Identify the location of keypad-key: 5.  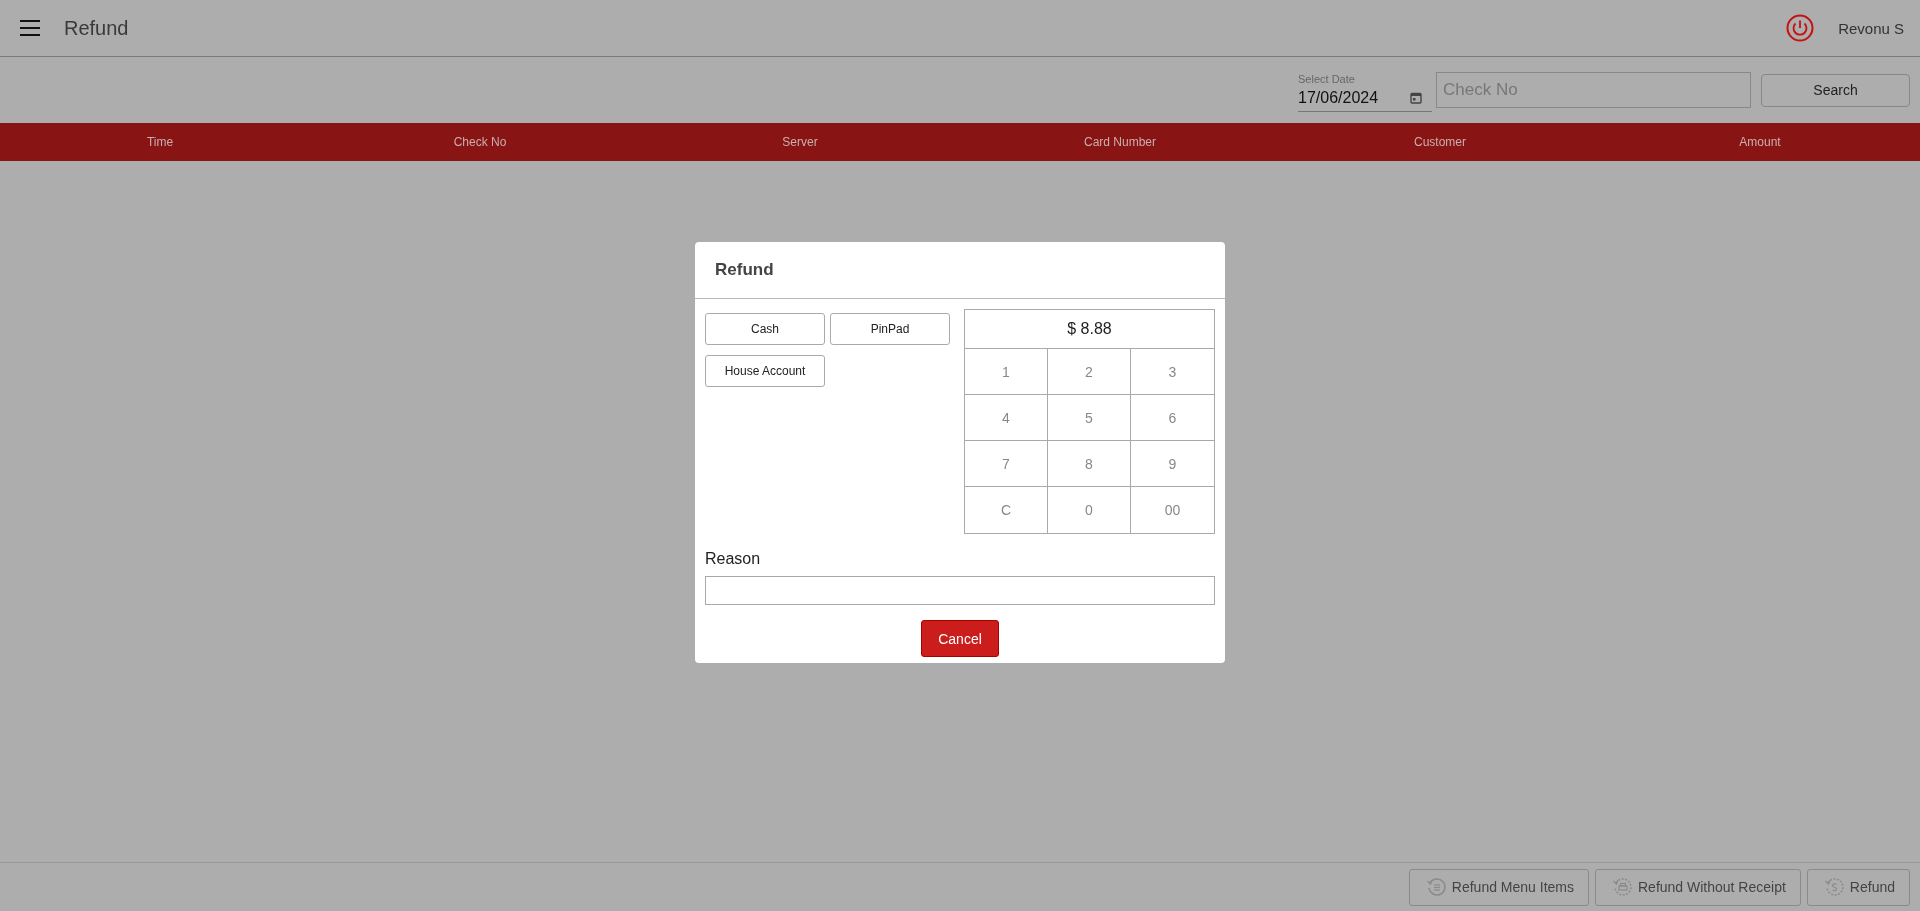
(1089, 418).